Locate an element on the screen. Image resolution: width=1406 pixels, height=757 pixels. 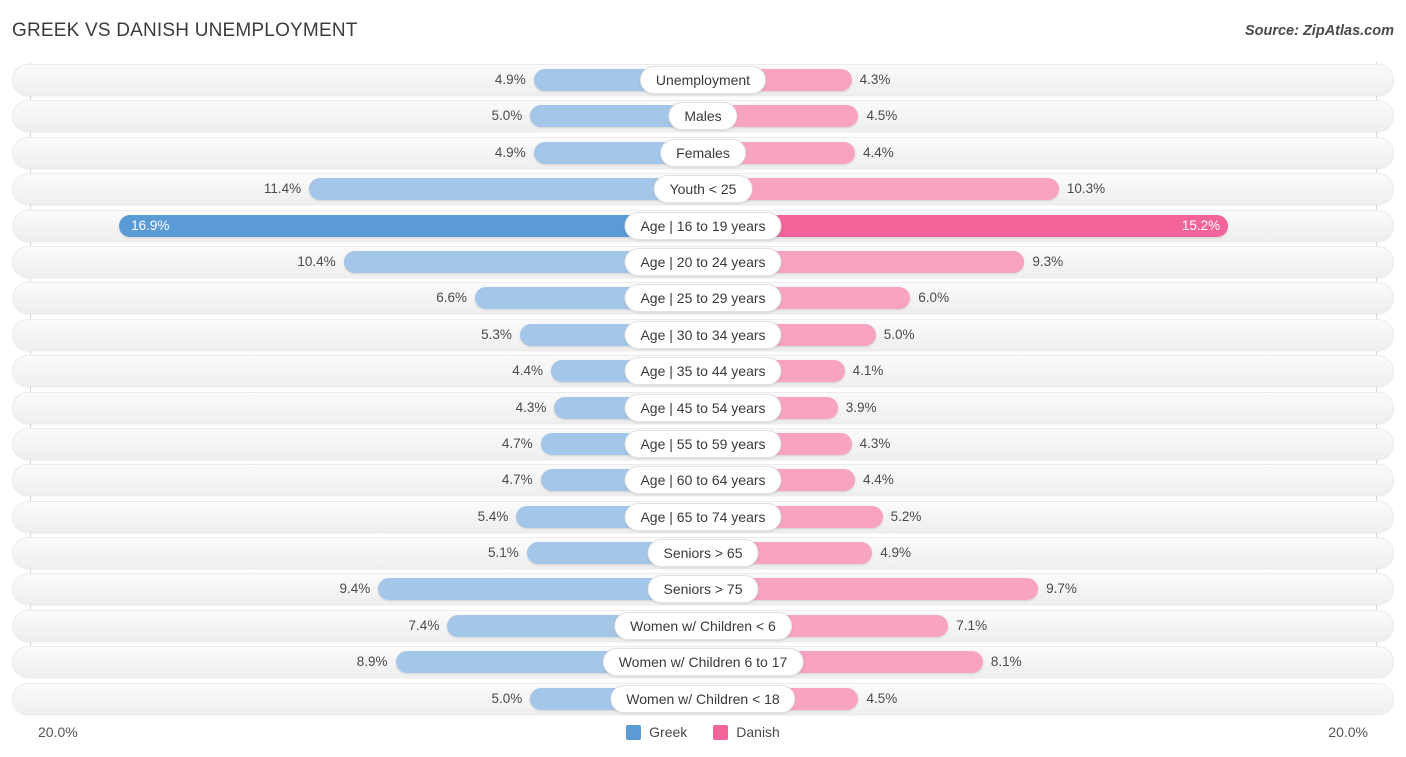
category-label-pill: Age | 25 to 29 years is located at coordinates (703, 298).